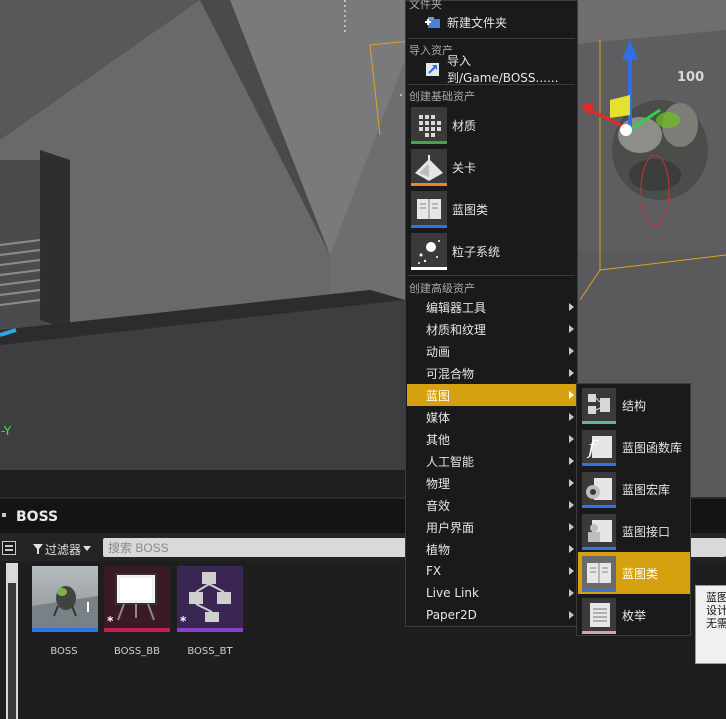 This screenshot has height=719, width=726. I want to click on asset-tile-boss-bb: *, so click(137, 599).